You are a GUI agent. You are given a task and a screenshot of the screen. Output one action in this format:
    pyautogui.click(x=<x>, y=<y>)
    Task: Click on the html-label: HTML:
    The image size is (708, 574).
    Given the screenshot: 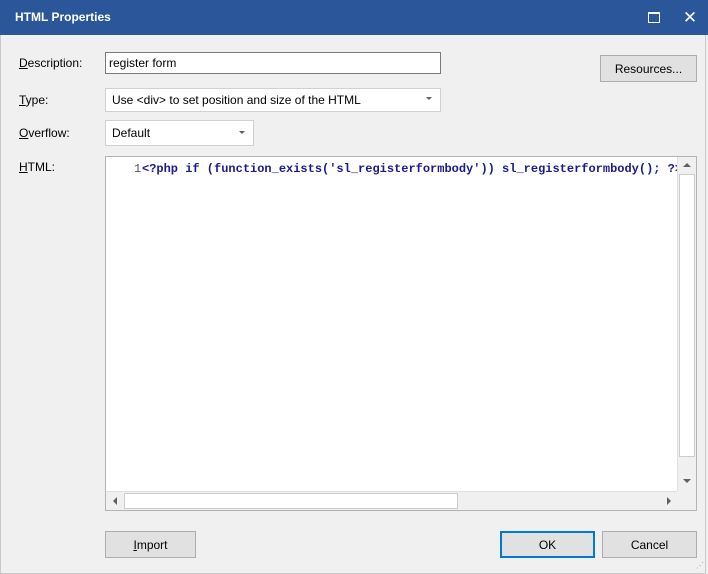 What is the action you would take?
    pyautogui.click(x=37, y=167)
    